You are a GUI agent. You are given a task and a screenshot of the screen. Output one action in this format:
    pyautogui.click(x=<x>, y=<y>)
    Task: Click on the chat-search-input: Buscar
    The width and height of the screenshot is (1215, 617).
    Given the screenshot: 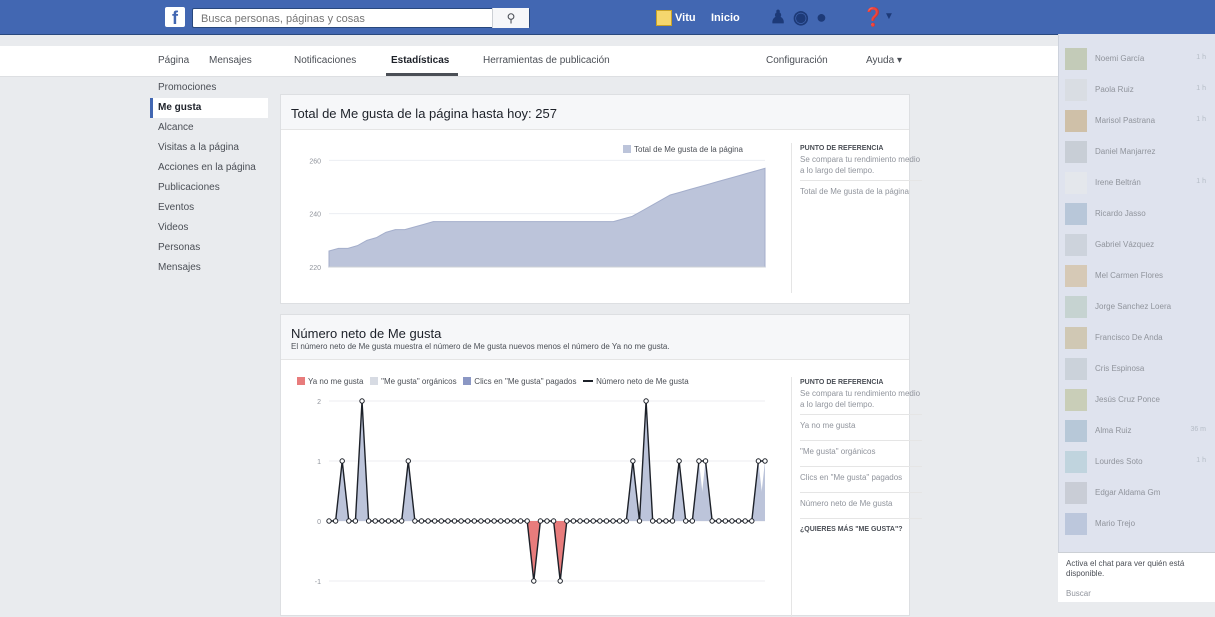 What is the action you would take?
    pyautogui.click(x=1078, y=593)
    